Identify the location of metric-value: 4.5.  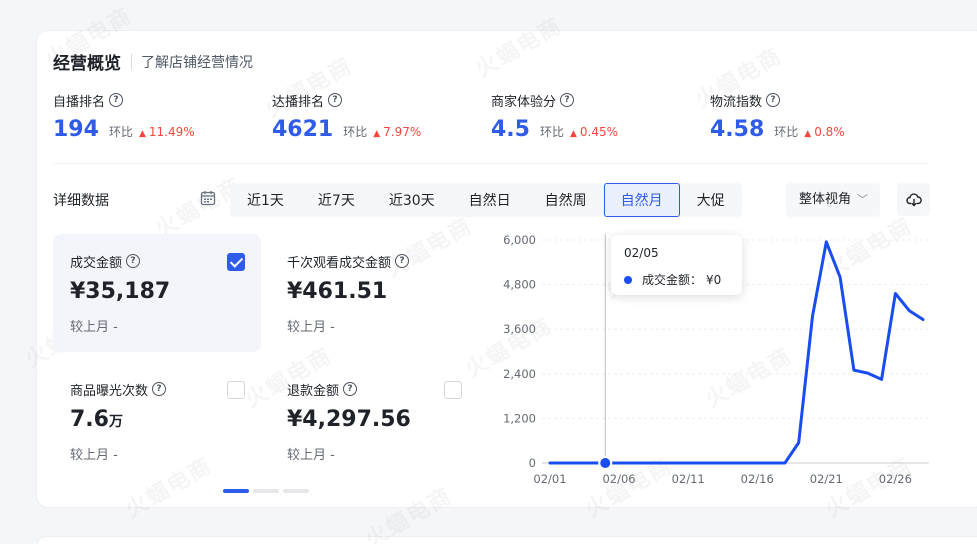
(510, 129).